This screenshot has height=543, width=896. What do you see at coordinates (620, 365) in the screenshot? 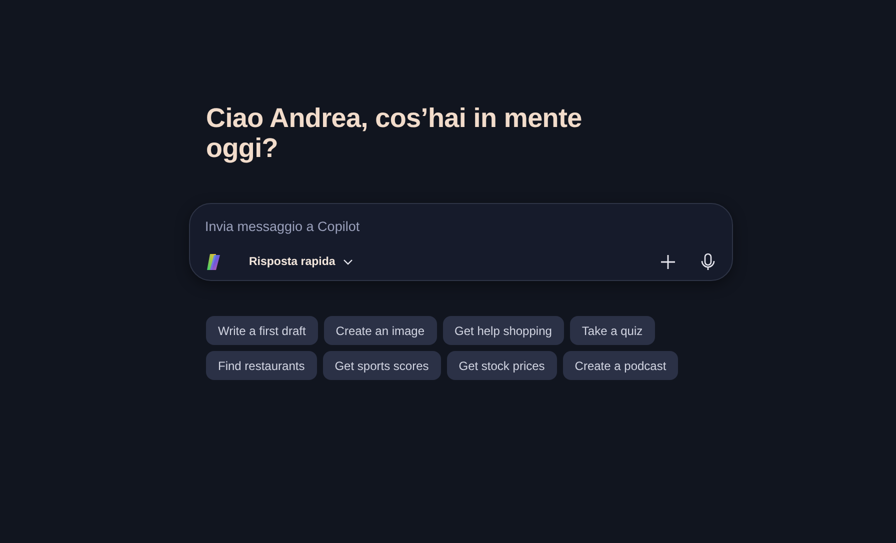
I see `suggestion-chip: Create a podcast` at bounding box center [620, 365].